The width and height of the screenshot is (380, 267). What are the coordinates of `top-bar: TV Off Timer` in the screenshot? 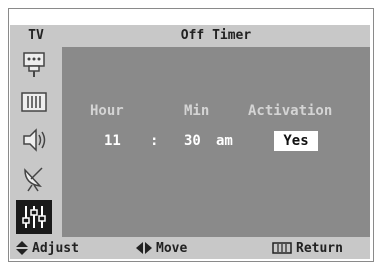 It's located at (190, 36).